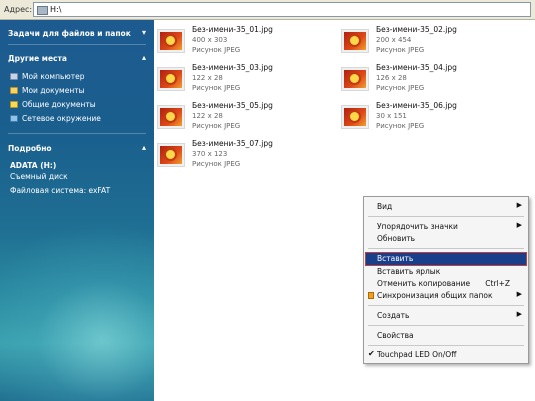 Image resolution: width=535 pixels, height=401 pixels. I want to click on sync-icon, so click(371, 295).